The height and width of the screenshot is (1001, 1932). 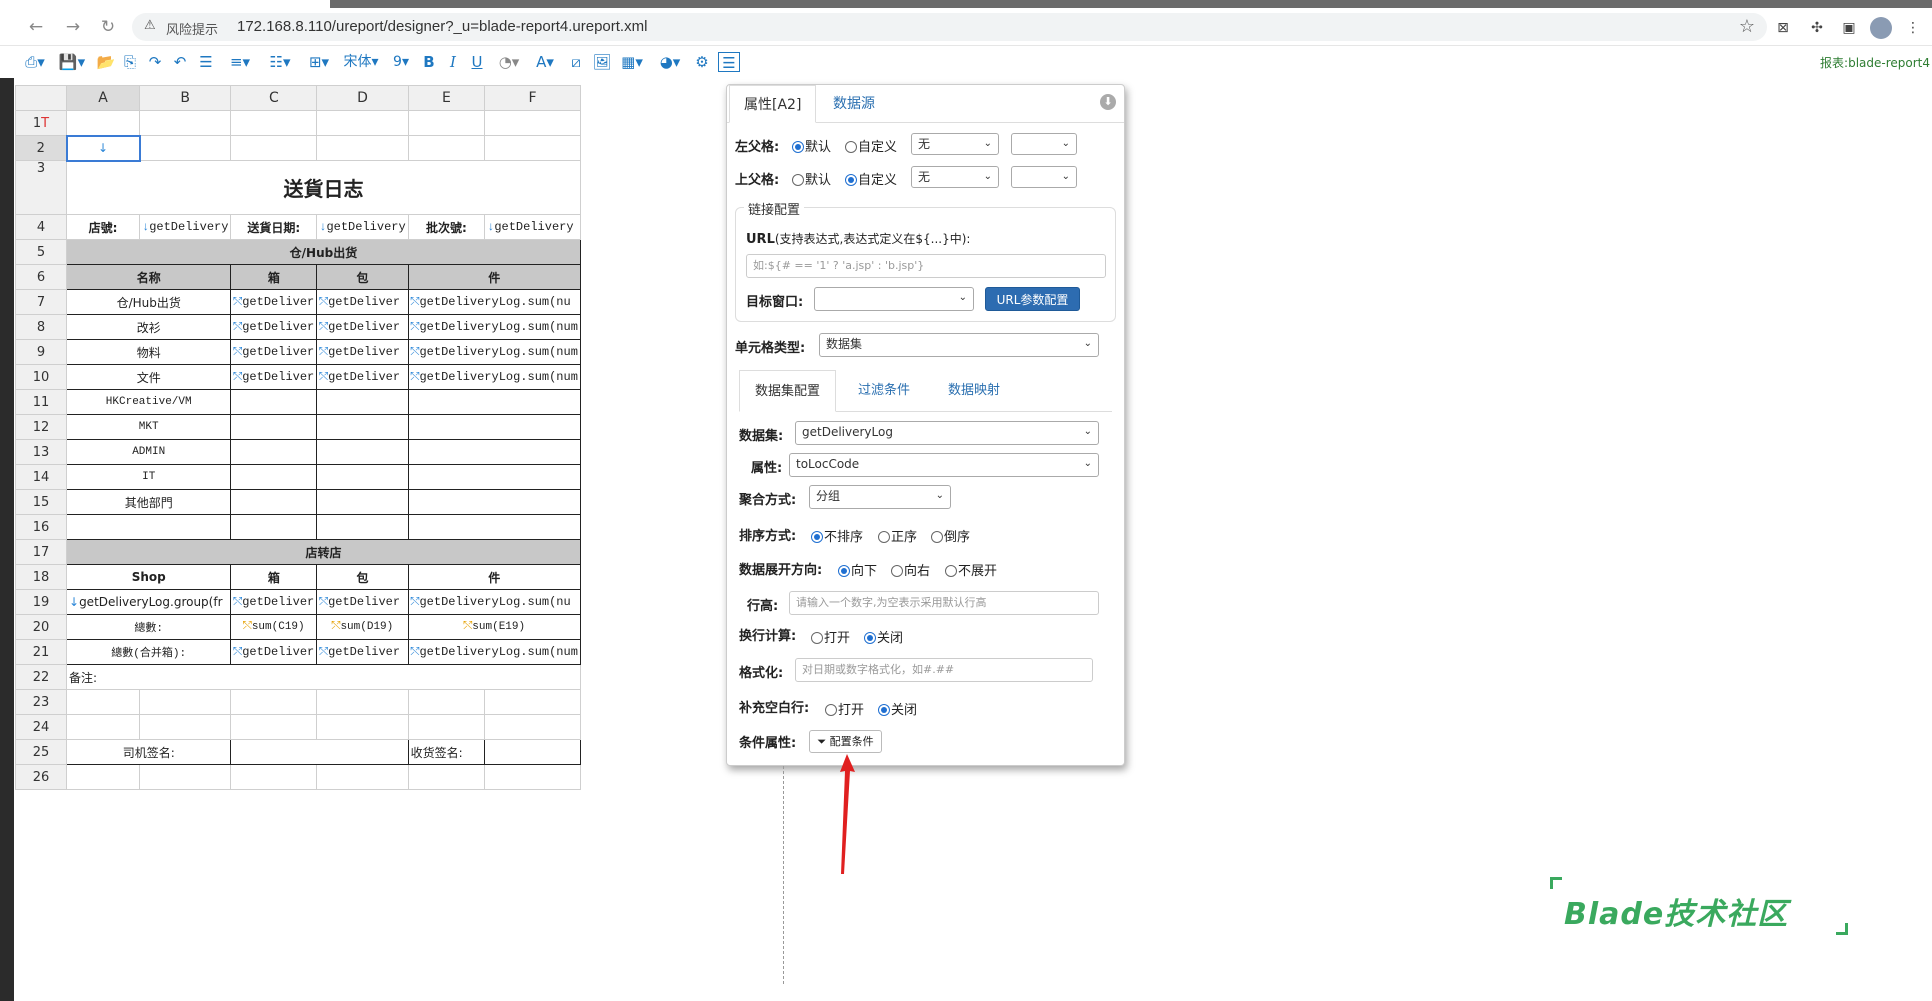 What do you see at coordinates (36, 27) in the screenshot?
I see `back-icon: ←` at bounding box center [36, 27].